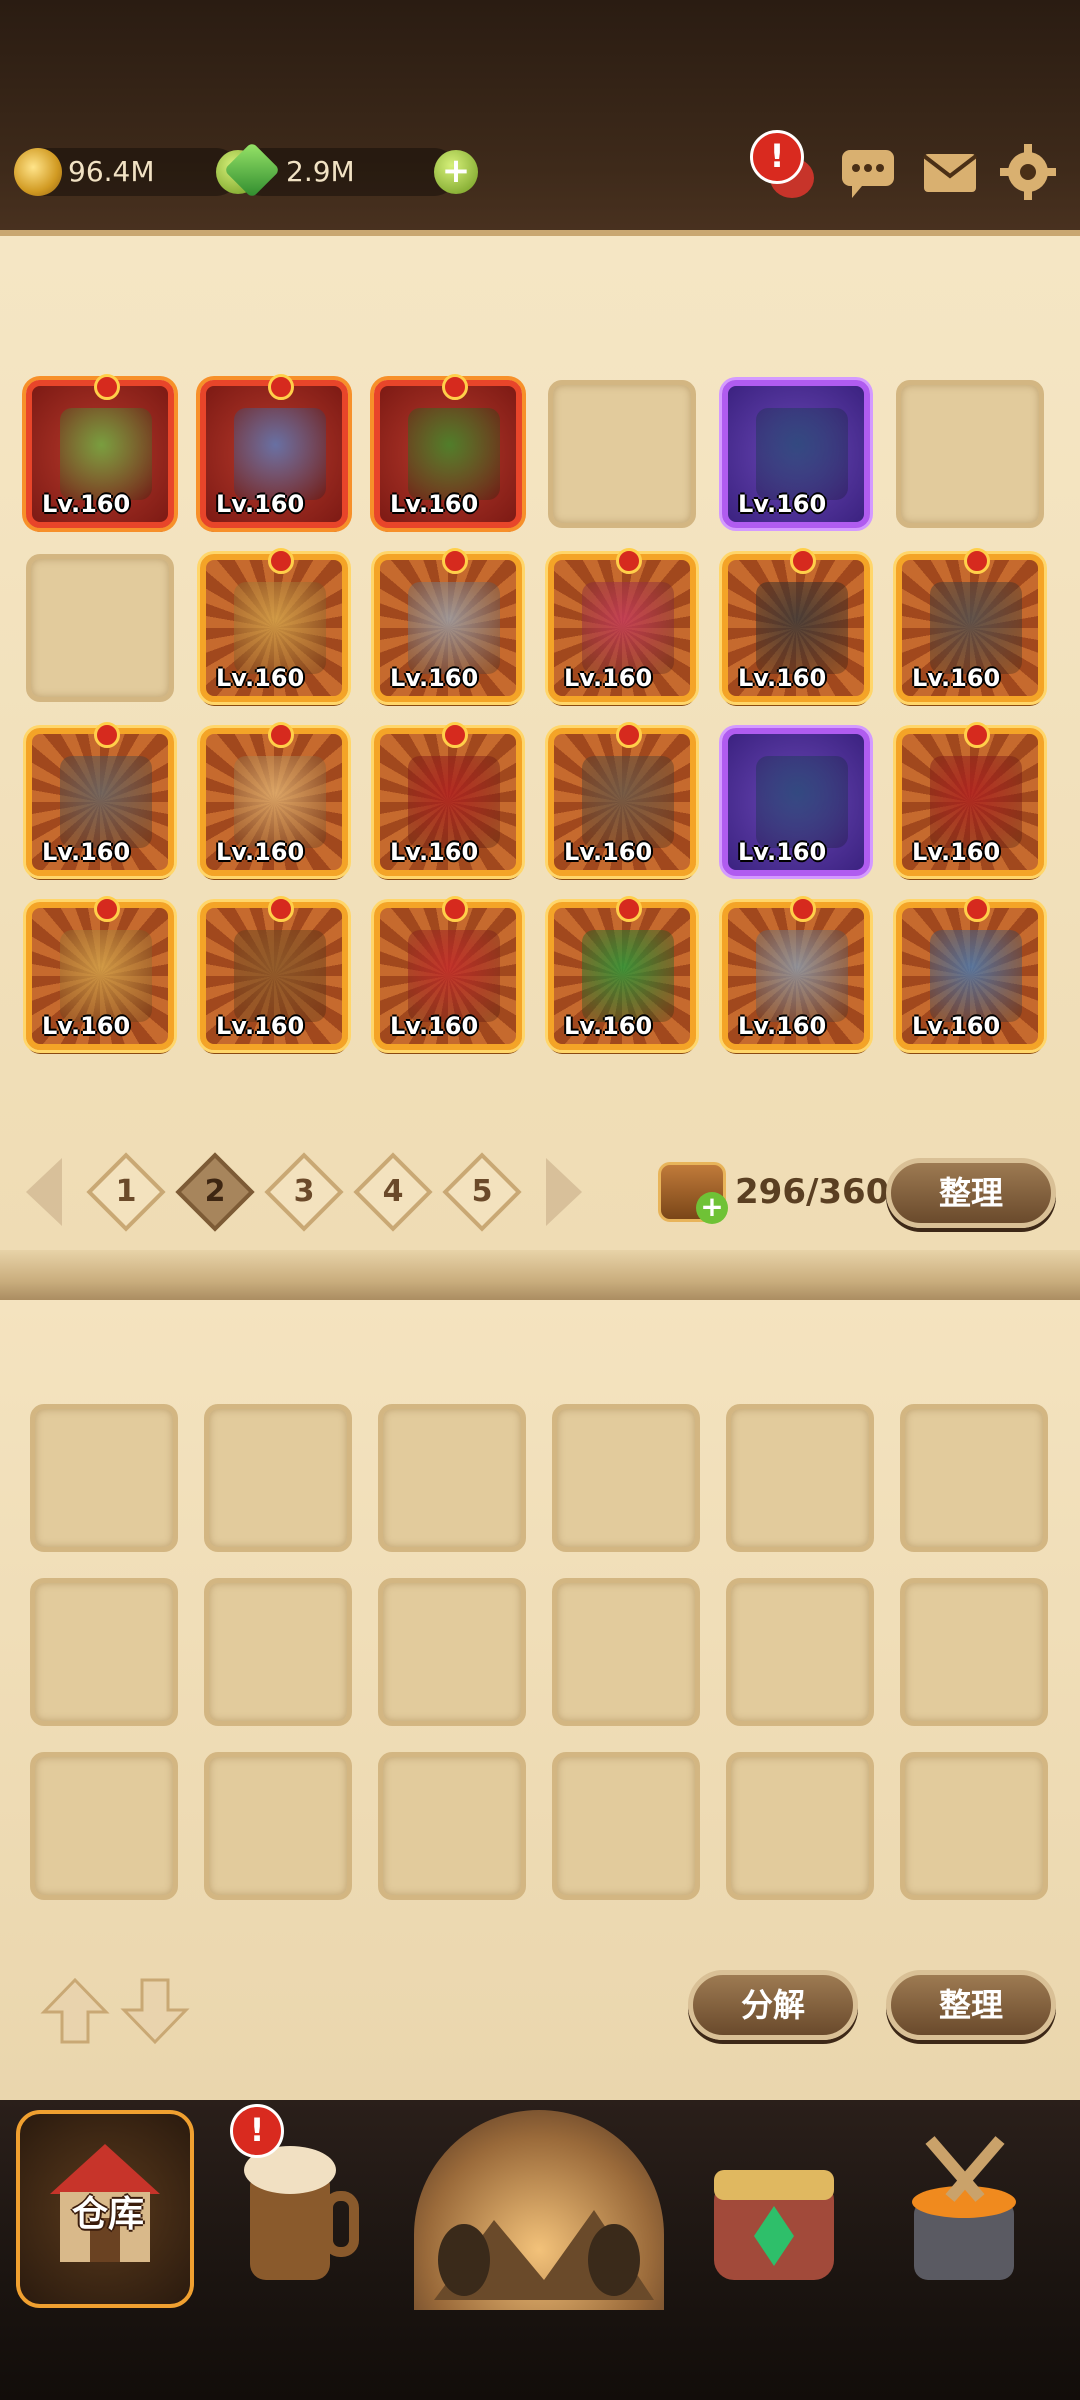  Describe the element at coordinates (539, 2210) in the screenshot. I see `nav-portal` at that location.